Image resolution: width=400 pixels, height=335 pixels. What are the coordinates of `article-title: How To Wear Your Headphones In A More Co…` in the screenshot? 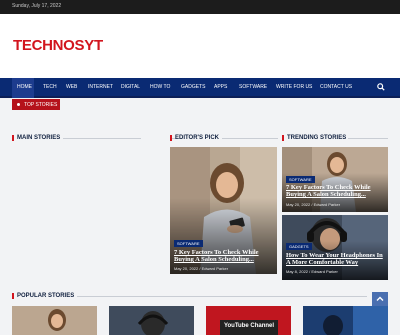 It's located at (335, 259).